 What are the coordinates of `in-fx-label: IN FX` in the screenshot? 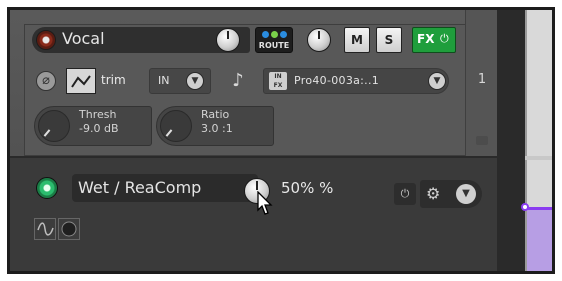 It's located at (278, 81).